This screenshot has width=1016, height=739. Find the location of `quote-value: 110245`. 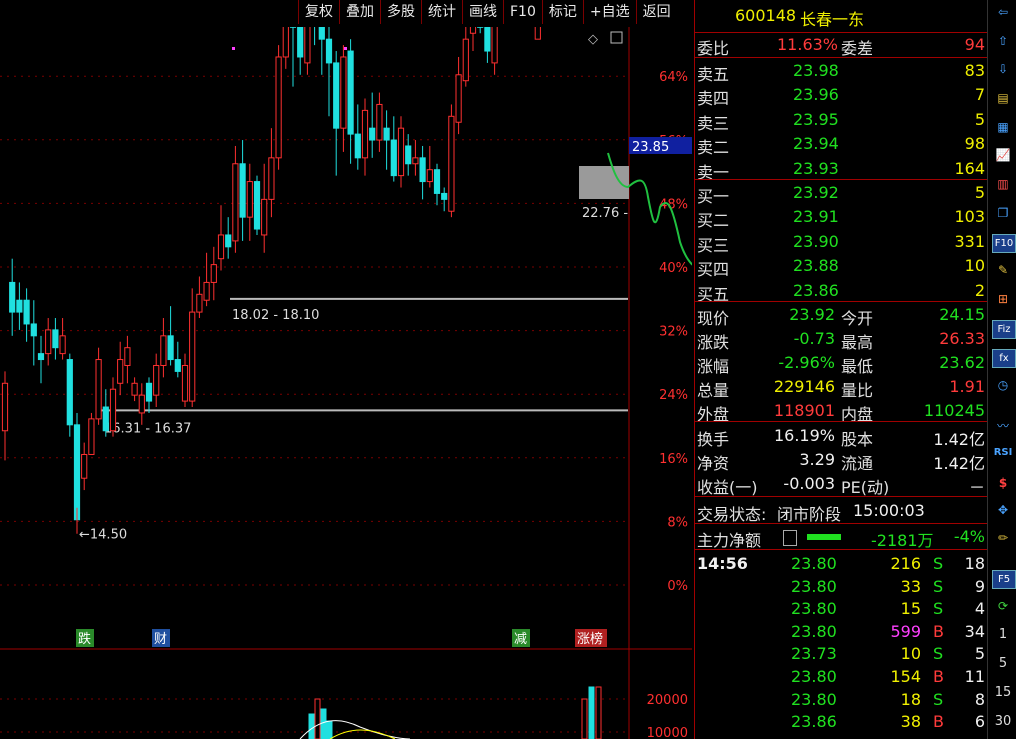

quote-value: 110245 is located at coordinates (954, 410).